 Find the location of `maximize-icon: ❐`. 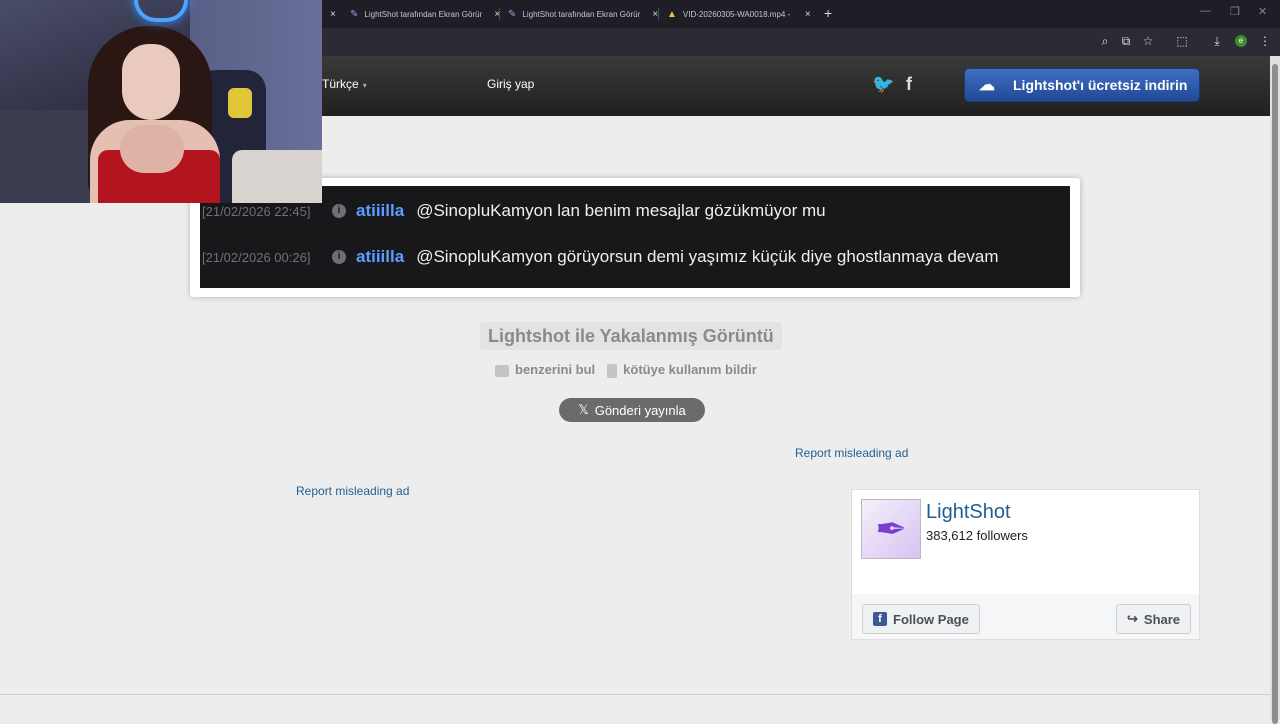

maximize-icon: ❐ is located at coordinates (1235, 11).